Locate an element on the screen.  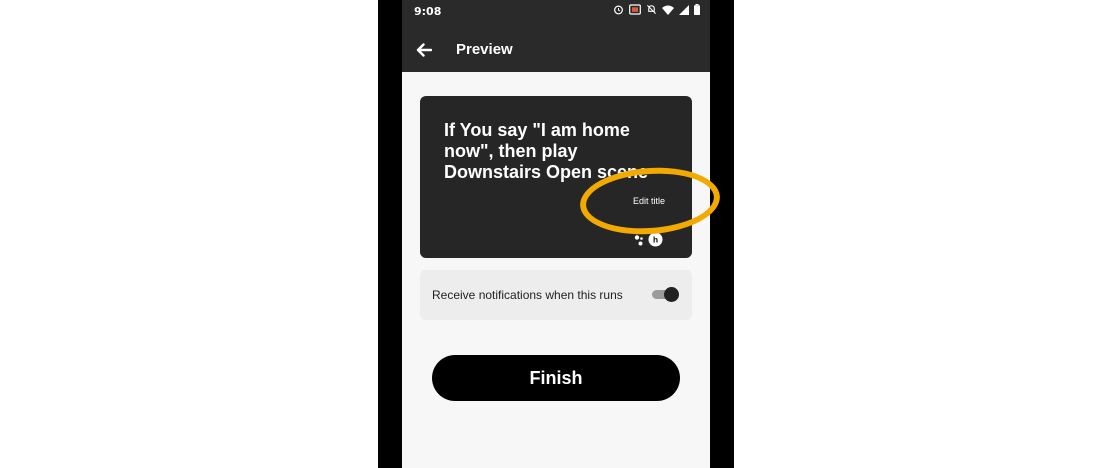
status-icons is located at coordinates (656, 9).